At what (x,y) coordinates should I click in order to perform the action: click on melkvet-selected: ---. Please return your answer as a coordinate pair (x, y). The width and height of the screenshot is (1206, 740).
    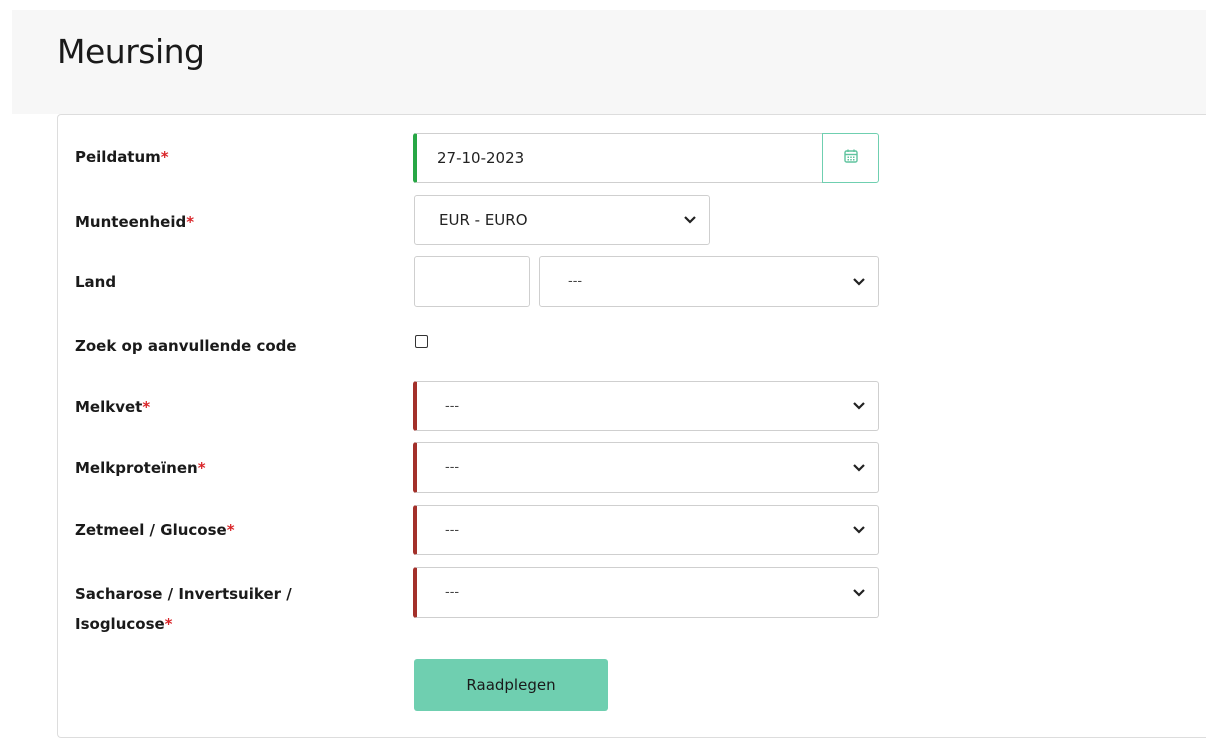
    Looking at the image, I should click on (452, 406).